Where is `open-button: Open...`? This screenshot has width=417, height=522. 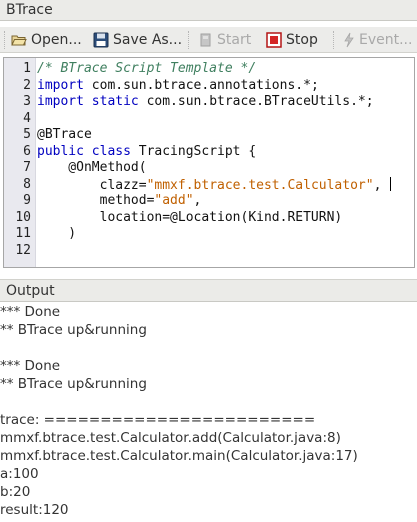 open-button: Open... is located at coordinates (46, 40).